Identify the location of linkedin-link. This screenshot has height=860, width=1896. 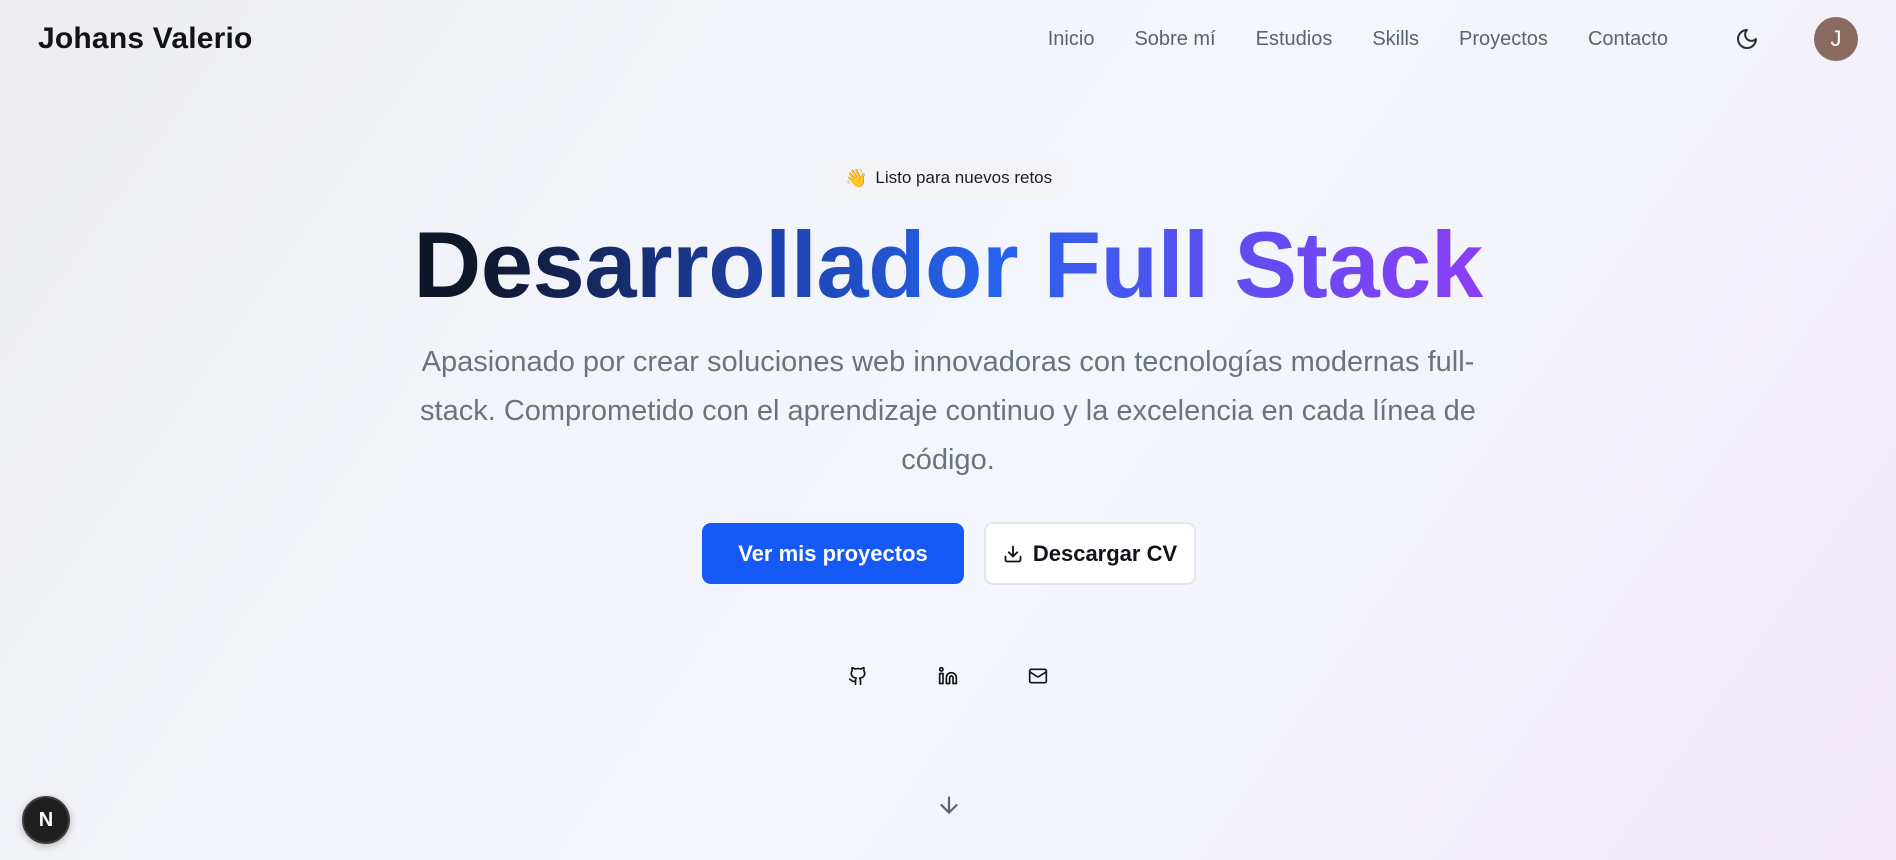
(948, 676).